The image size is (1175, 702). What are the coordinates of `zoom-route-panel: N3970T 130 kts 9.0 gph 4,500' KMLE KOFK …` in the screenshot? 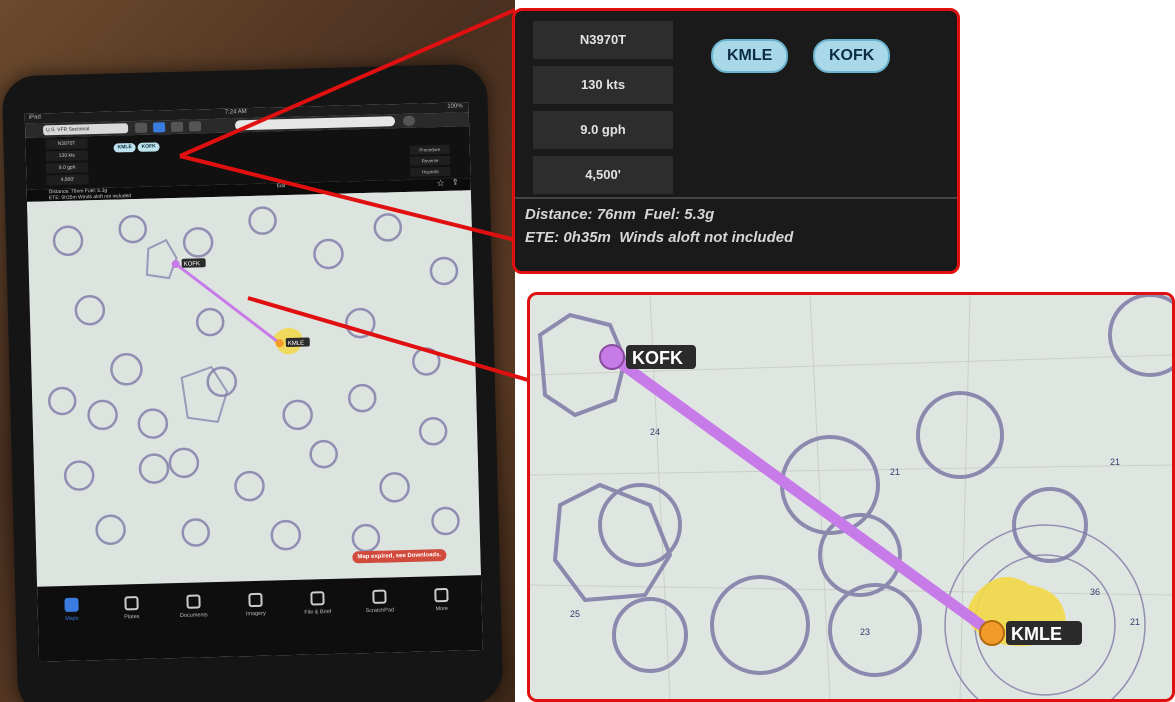 It's located at (736, 141).